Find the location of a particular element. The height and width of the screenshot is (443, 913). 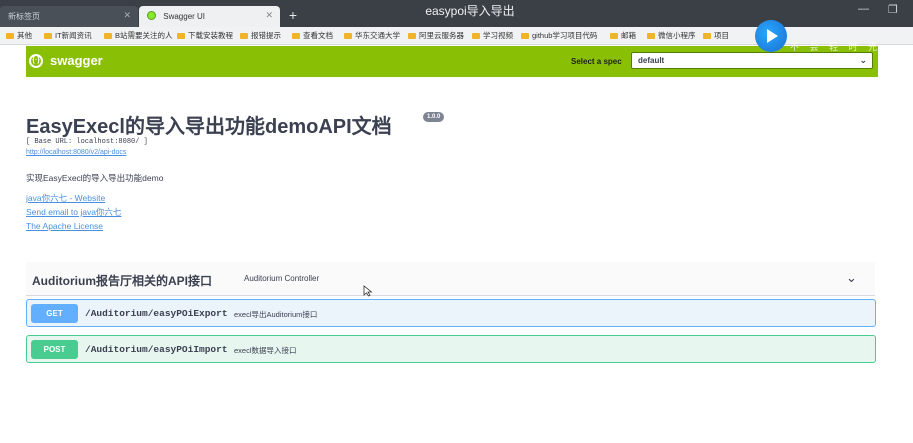

spec-select-value: default is located at coordinates (651, 60).